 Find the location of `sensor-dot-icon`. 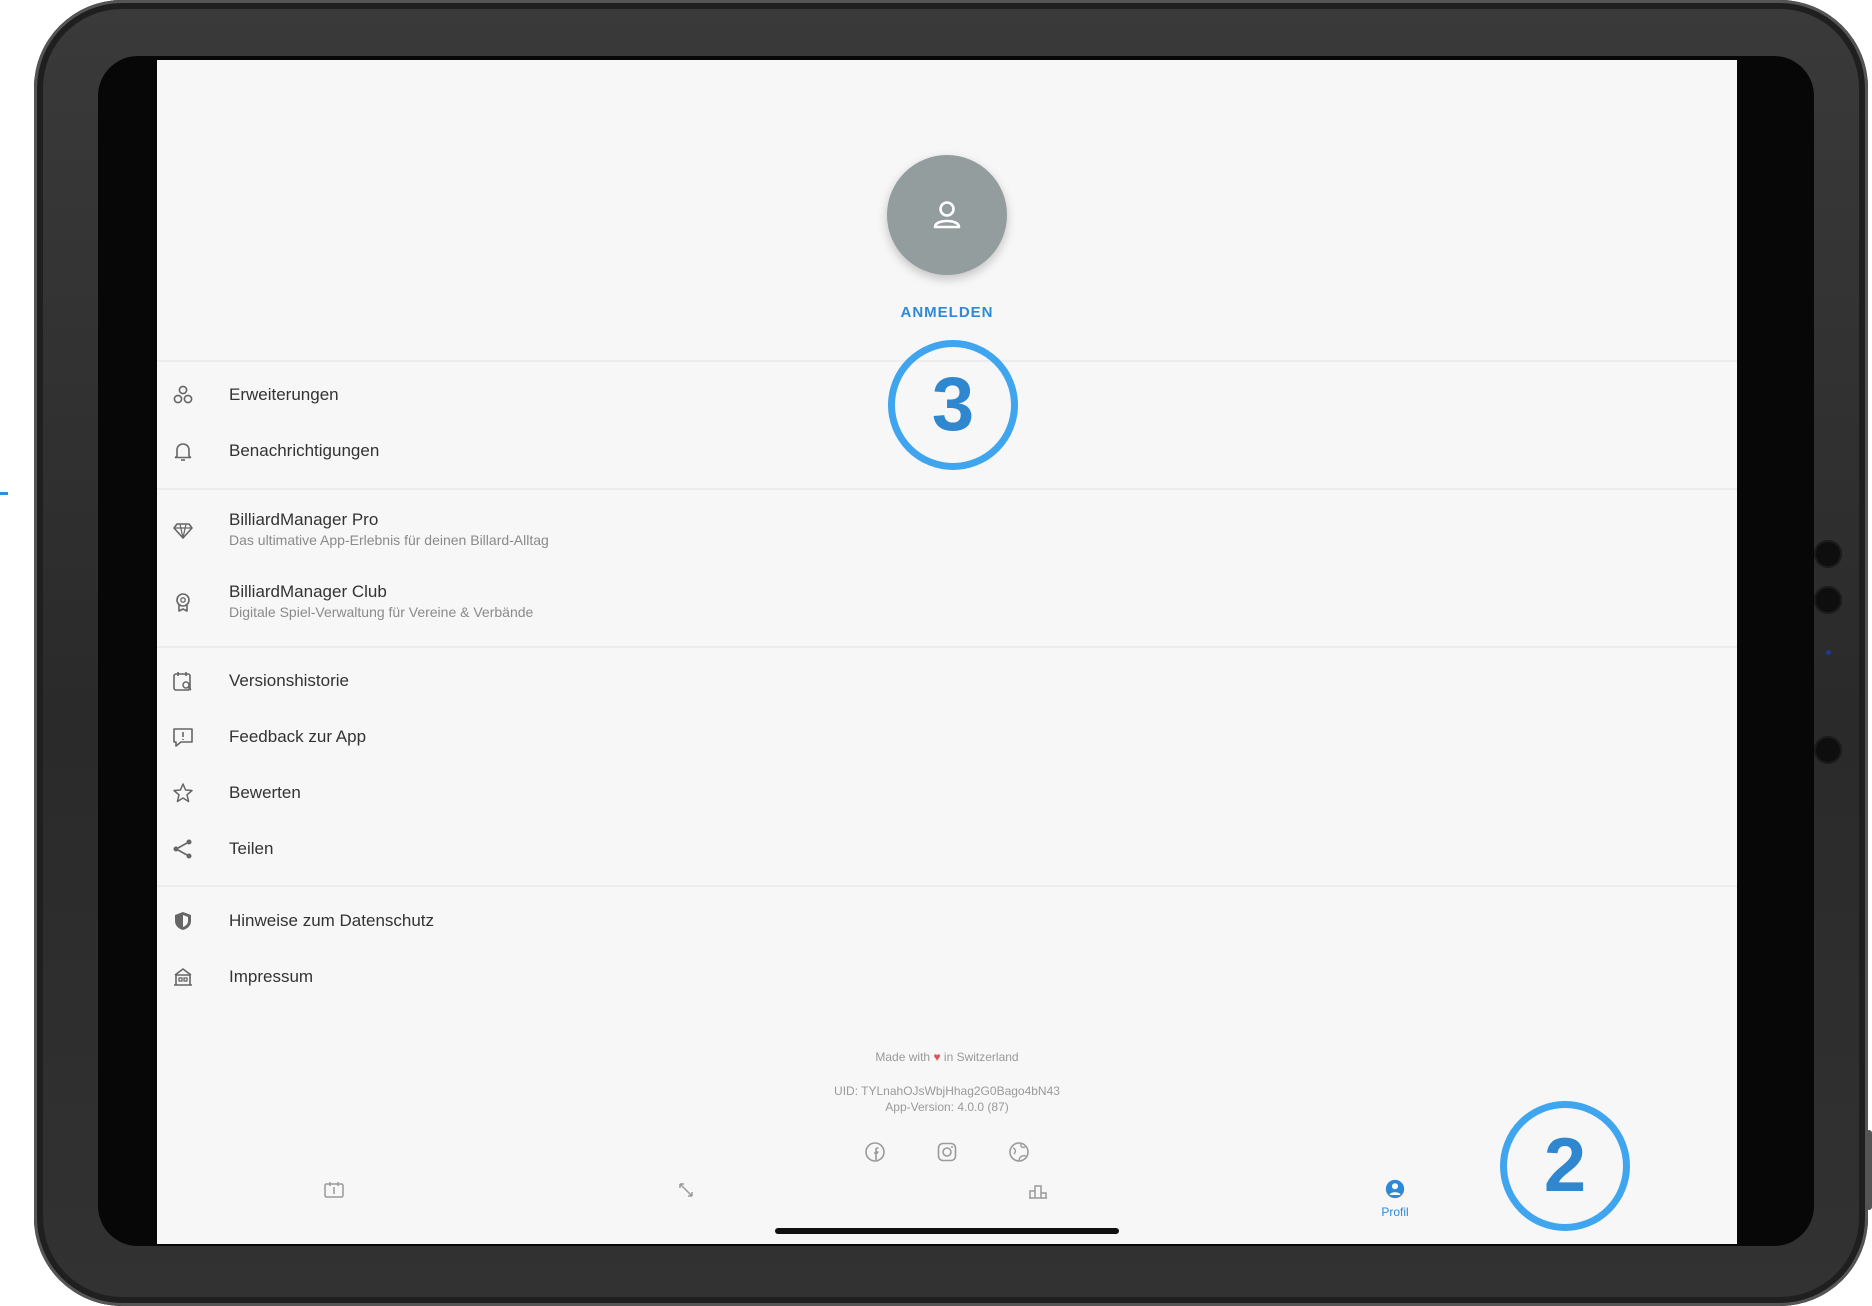

sensor-dot-icon is located at coordinates (1828, 652).